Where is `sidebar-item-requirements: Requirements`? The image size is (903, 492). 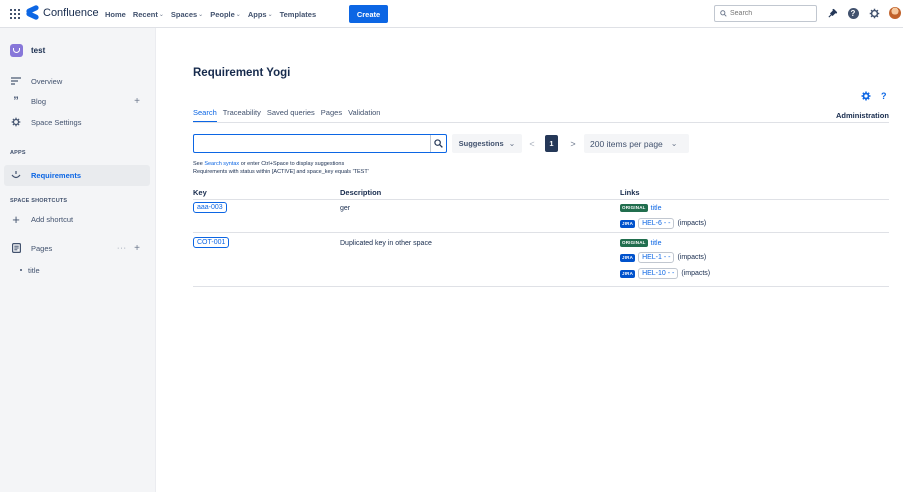 sidebar-item-requirements: Requirements is located at coordinates (77, 175).